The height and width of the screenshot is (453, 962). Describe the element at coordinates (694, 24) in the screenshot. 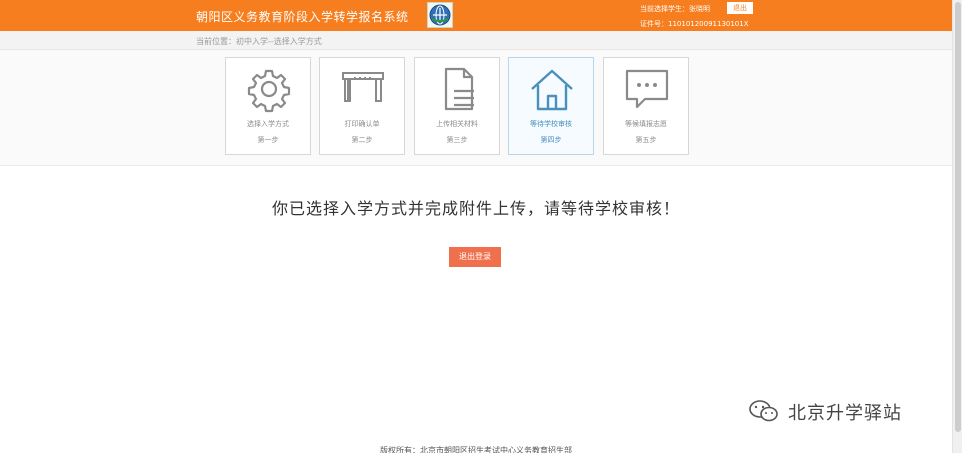

I see `student-id: 证件号：11010120091130101X` at that location.